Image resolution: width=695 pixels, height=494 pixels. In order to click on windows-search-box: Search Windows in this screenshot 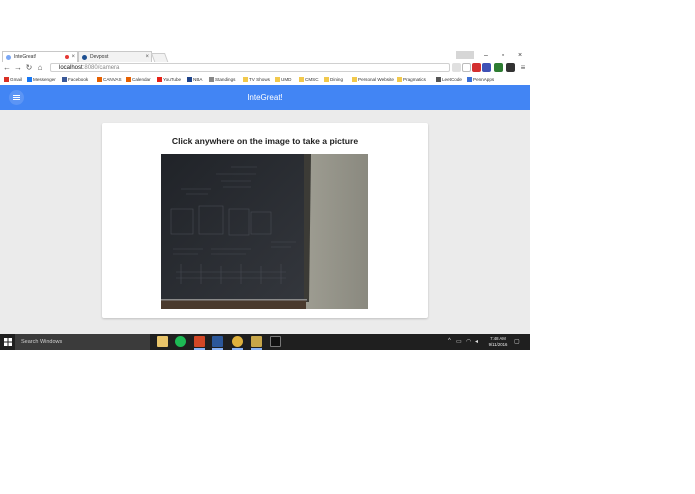, I will do `click(82, 342)`.